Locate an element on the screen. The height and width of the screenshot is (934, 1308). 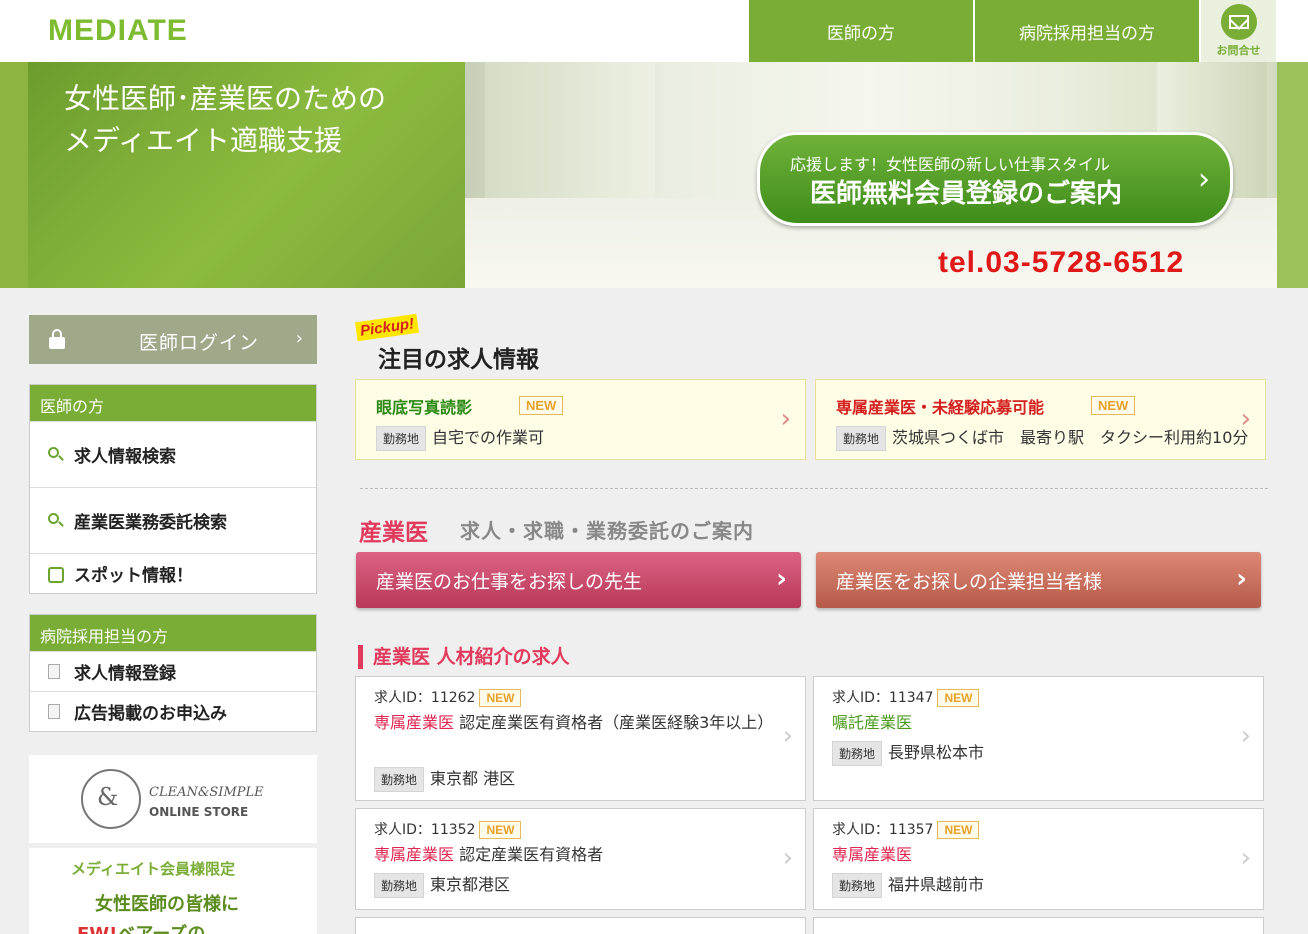
hospital-menu: 病院採用担当の方 求人情報登録 広告掲載のお申込み is located at coordinates (173, 673).